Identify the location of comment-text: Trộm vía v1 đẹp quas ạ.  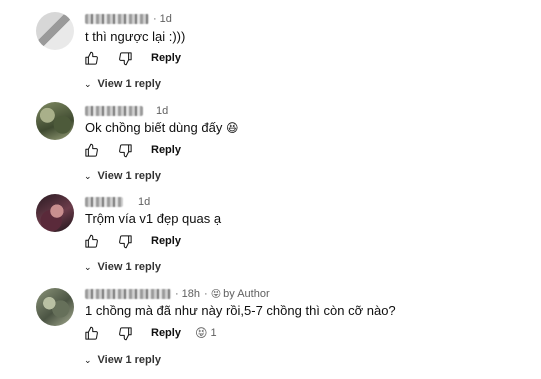
(153, 218).